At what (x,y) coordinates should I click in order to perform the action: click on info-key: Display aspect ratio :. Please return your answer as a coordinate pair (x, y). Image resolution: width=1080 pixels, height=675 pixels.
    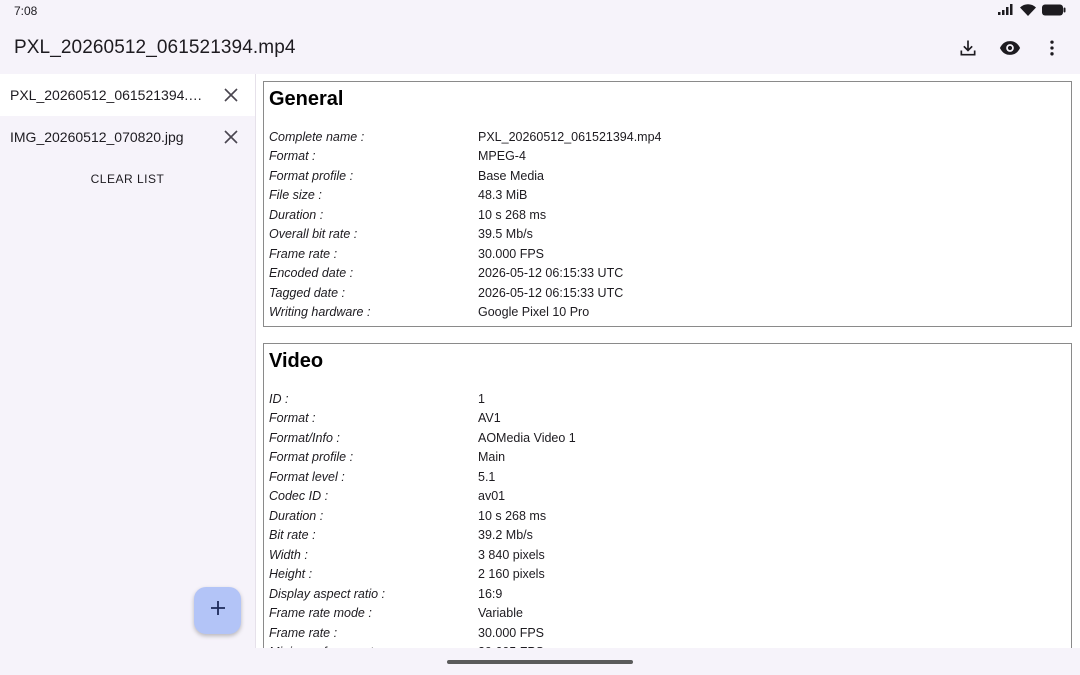
    Looking at the image, I should click on (327, 593).